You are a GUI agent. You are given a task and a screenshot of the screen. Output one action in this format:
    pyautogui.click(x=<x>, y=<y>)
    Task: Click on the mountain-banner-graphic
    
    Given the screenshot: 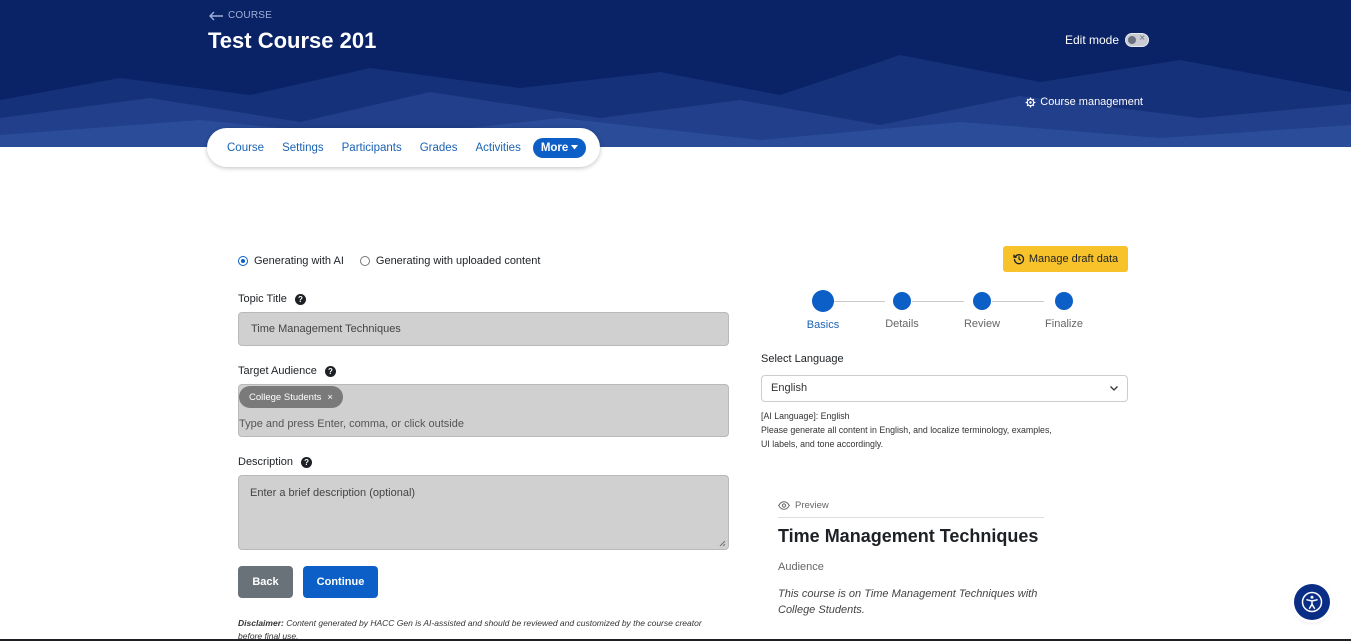 What is the action you would take?
    pyautogui.click(x=675, y=101)
    